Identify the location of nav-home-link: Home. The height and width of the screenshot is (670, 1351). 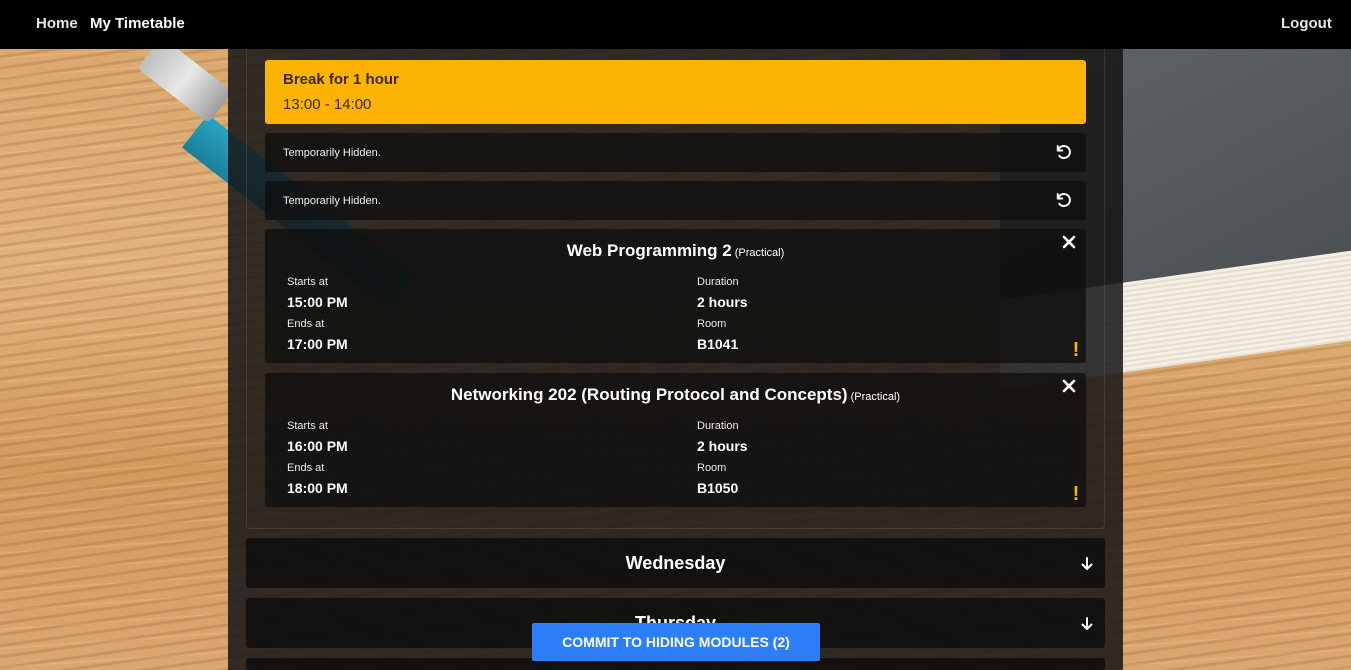
(57, 23).